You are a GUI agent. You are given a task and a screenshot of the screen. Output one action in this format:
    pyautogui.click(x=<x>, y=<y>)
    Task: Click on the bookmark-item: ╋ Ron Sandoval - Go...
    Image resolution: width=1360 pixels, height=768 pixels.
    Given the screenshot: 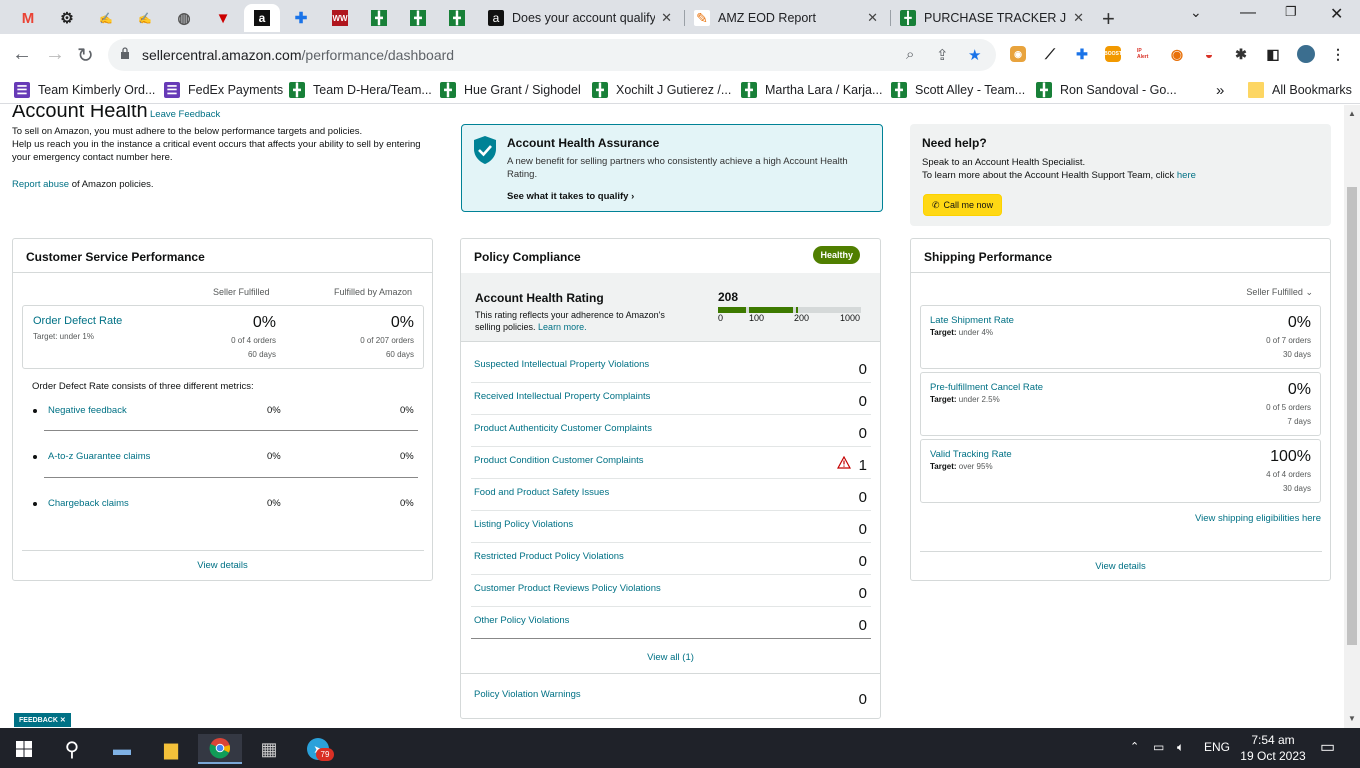 What is the action you would take?
    pyautogui.click(x=1106, y=90)
    